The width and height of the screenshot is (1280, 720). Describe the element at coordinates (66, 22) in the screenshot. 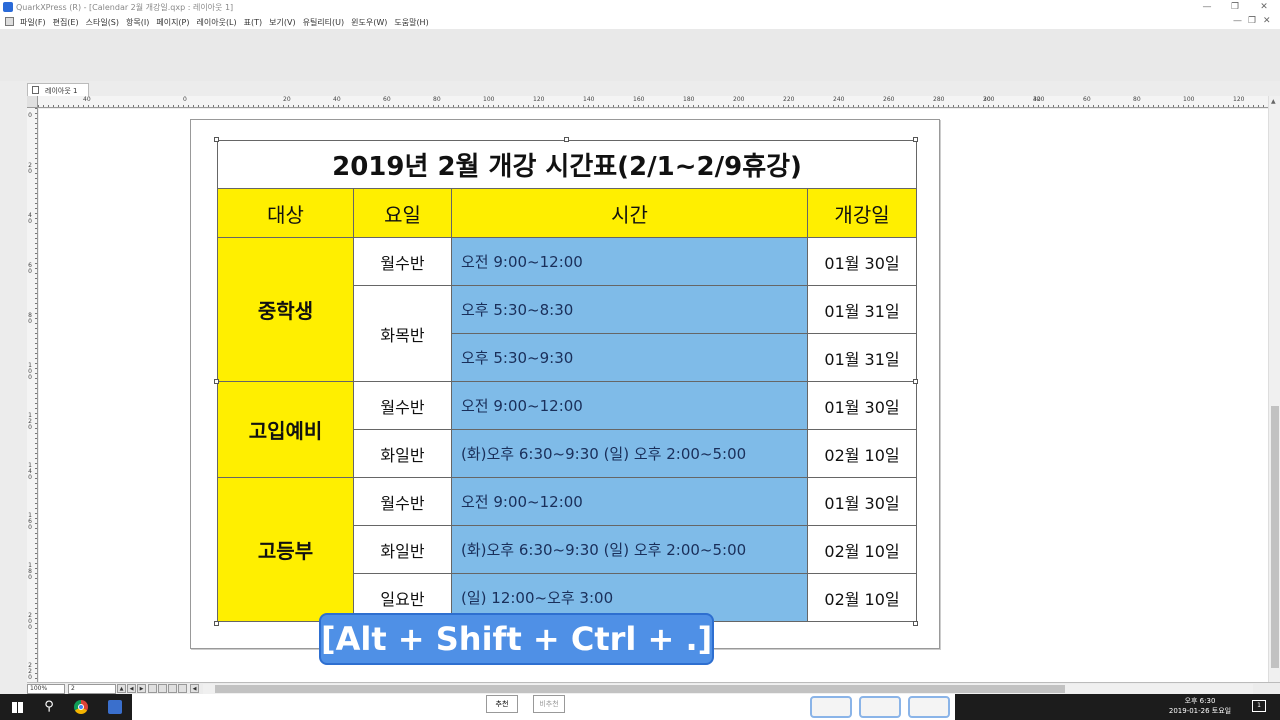

I see `menu-item: 편집(E)` at that location.